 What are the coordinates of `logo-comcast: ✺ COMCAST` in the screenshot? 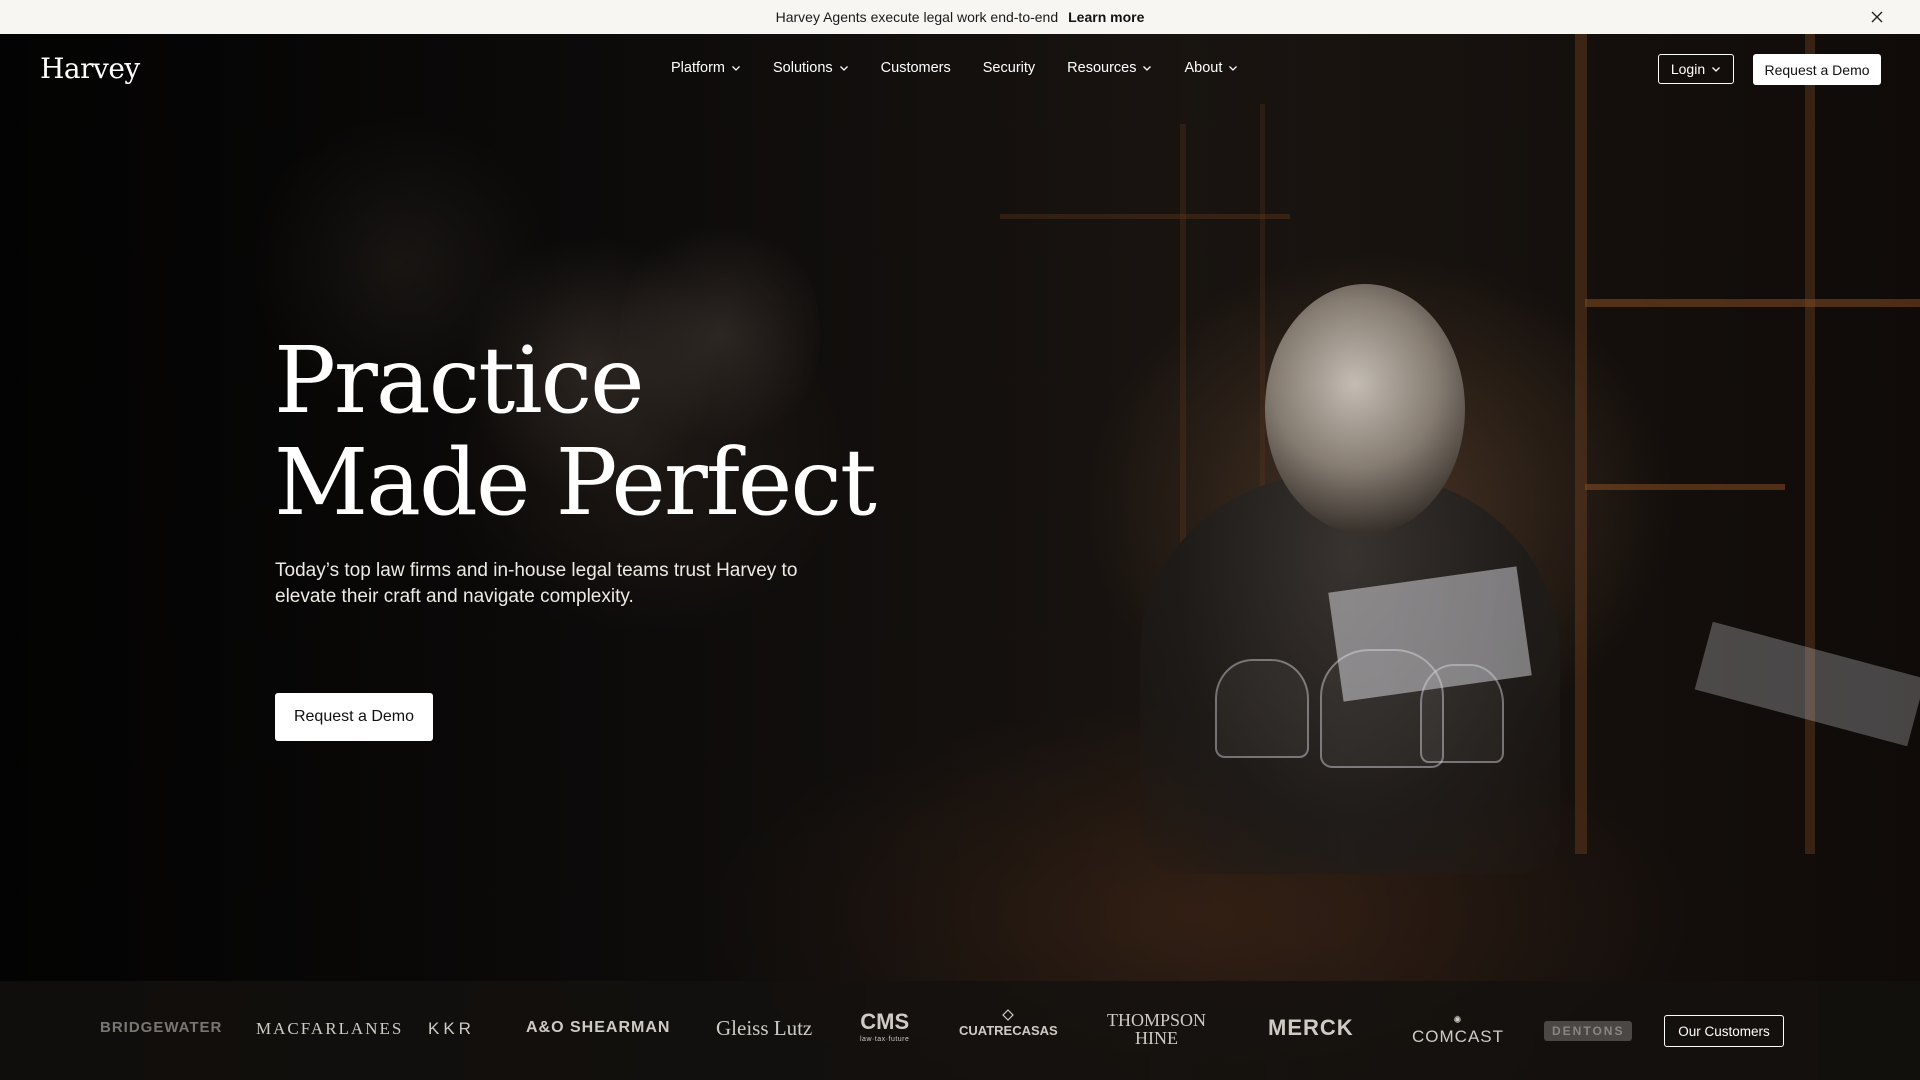 It's located at (1458, 1029).